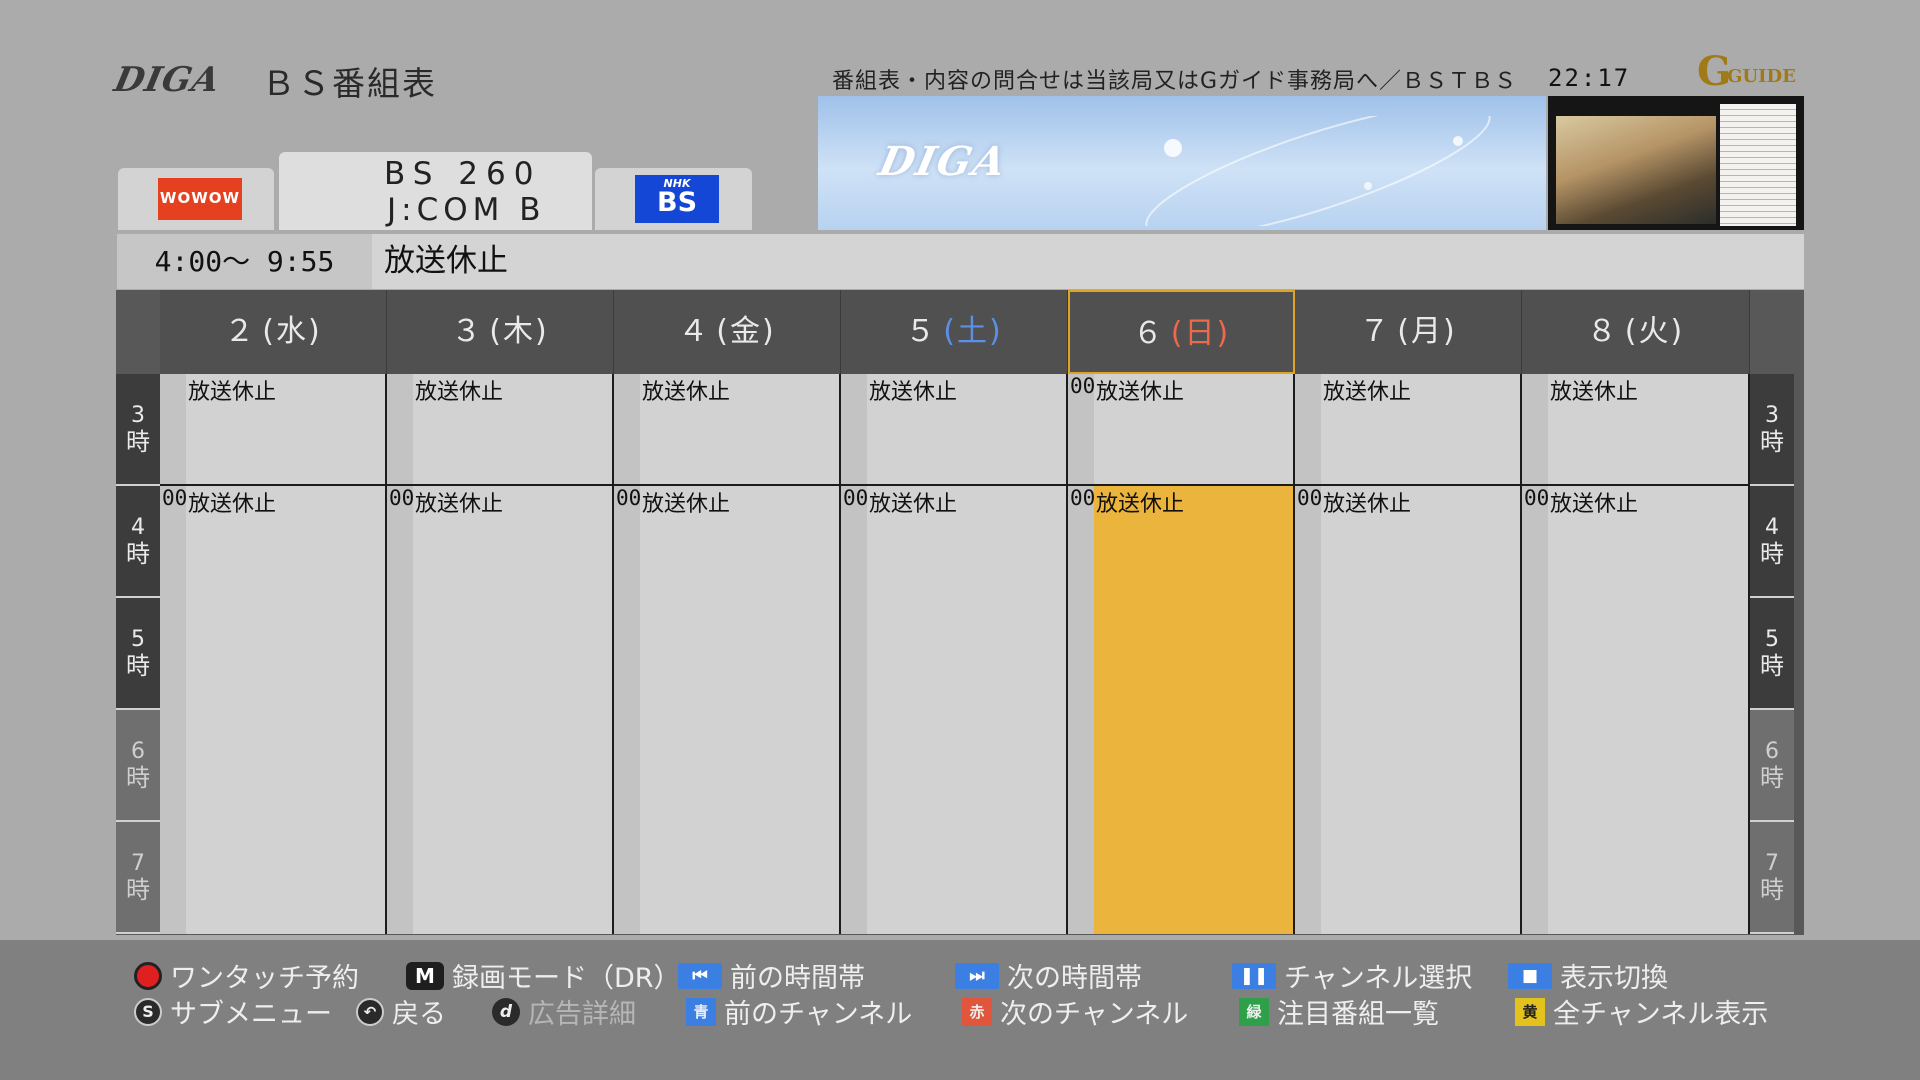  Describe the element at coordinates (1339, 1011) in the screenshot. I see `featured-programs-hint: 緑注目番組一覧` at that location.